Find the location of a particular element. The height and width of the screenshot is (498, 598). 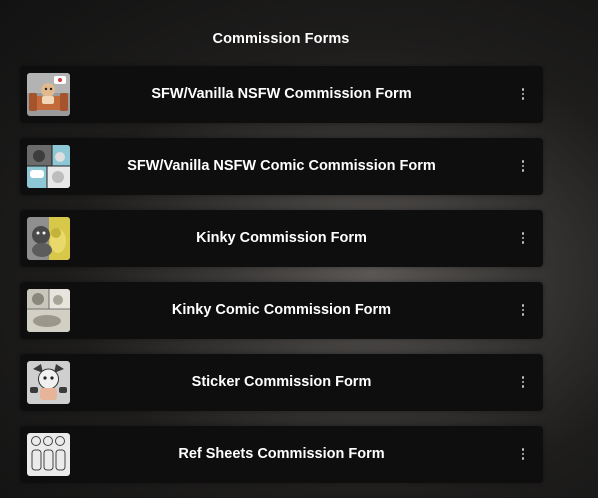

link-card-kinky-commission: Kinky Commission Form is located at coordinates (281, 238).